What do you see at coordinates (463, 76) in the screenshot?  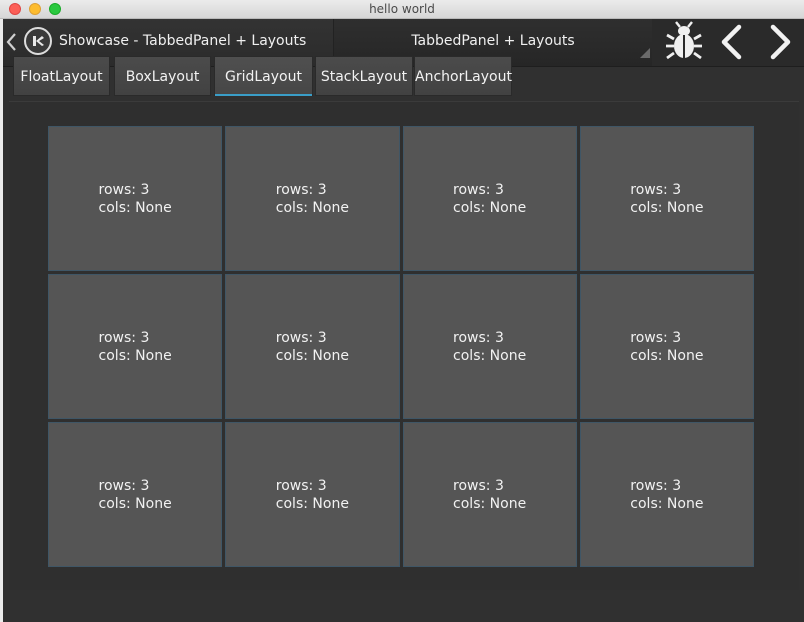 I see `tab-anchorlayout: AnchorLayout` at bounding box center [463, 76].